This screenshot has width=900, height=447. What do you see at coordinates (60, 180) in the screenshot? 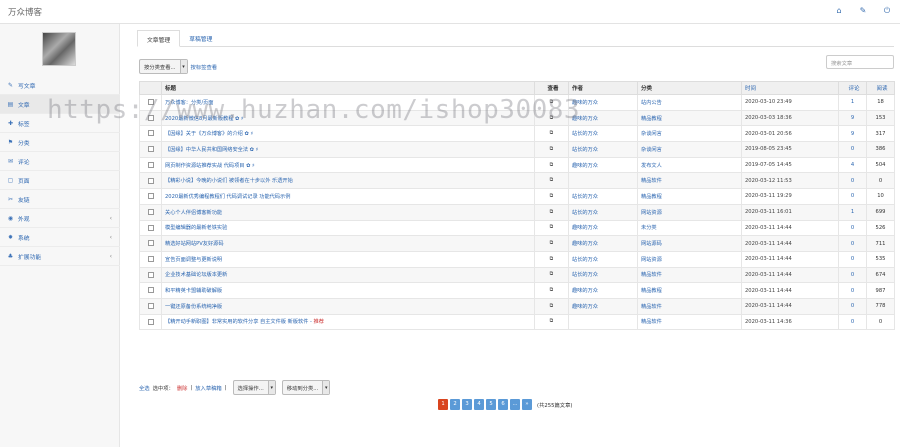
I see `sidebar-item: ▢ 页面` at bounding box center [60, 180].